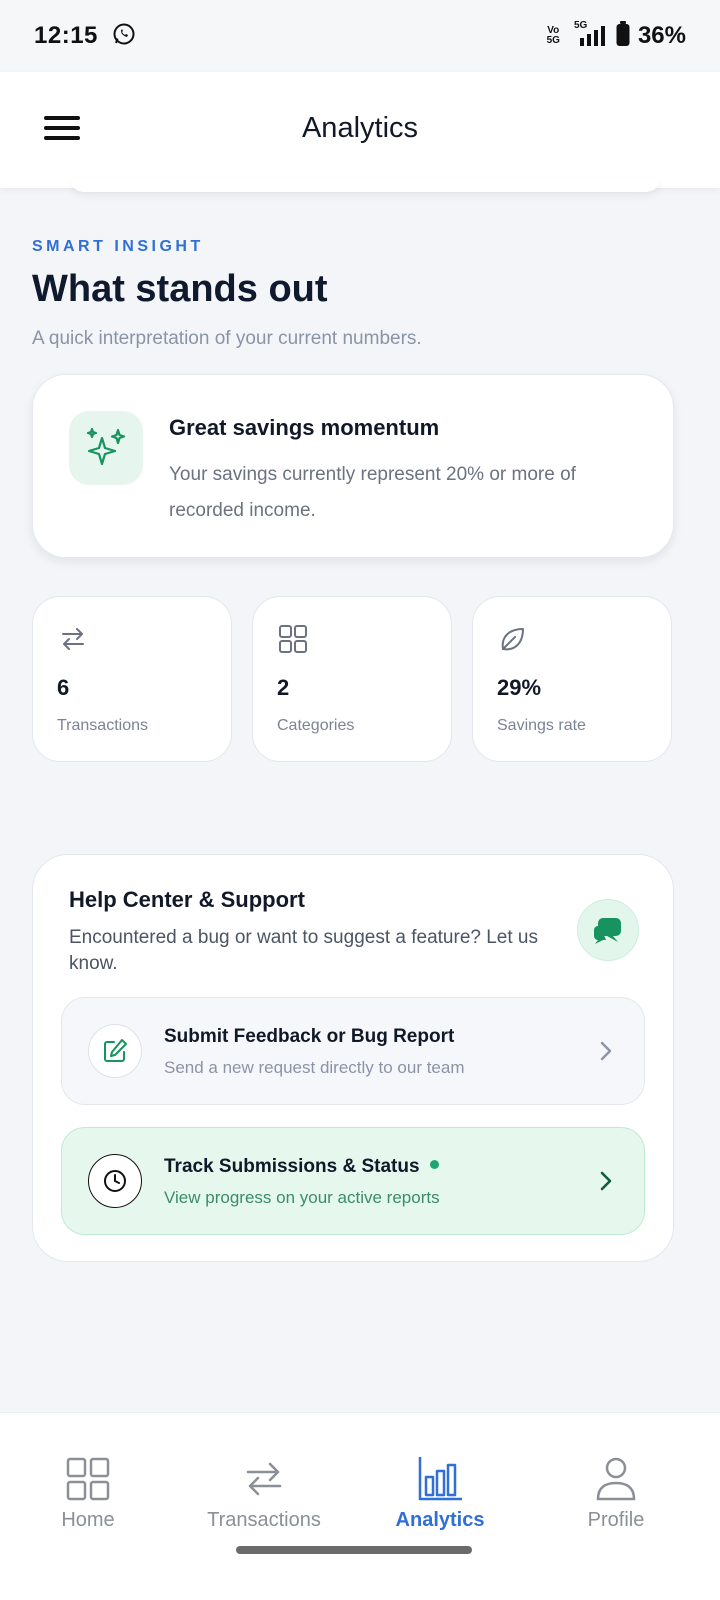 The height and width of the screenshot is (1600, 720). What do you see at coordinates (63, 687) in the screenshot?
I see `stat-value: 6` at bounding box center [63, 687].